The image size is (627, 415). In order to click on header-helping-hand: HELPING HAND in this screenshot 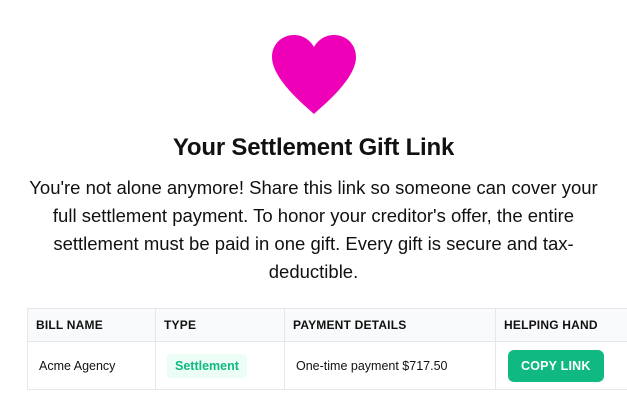, I will do `click(561, 325)`.